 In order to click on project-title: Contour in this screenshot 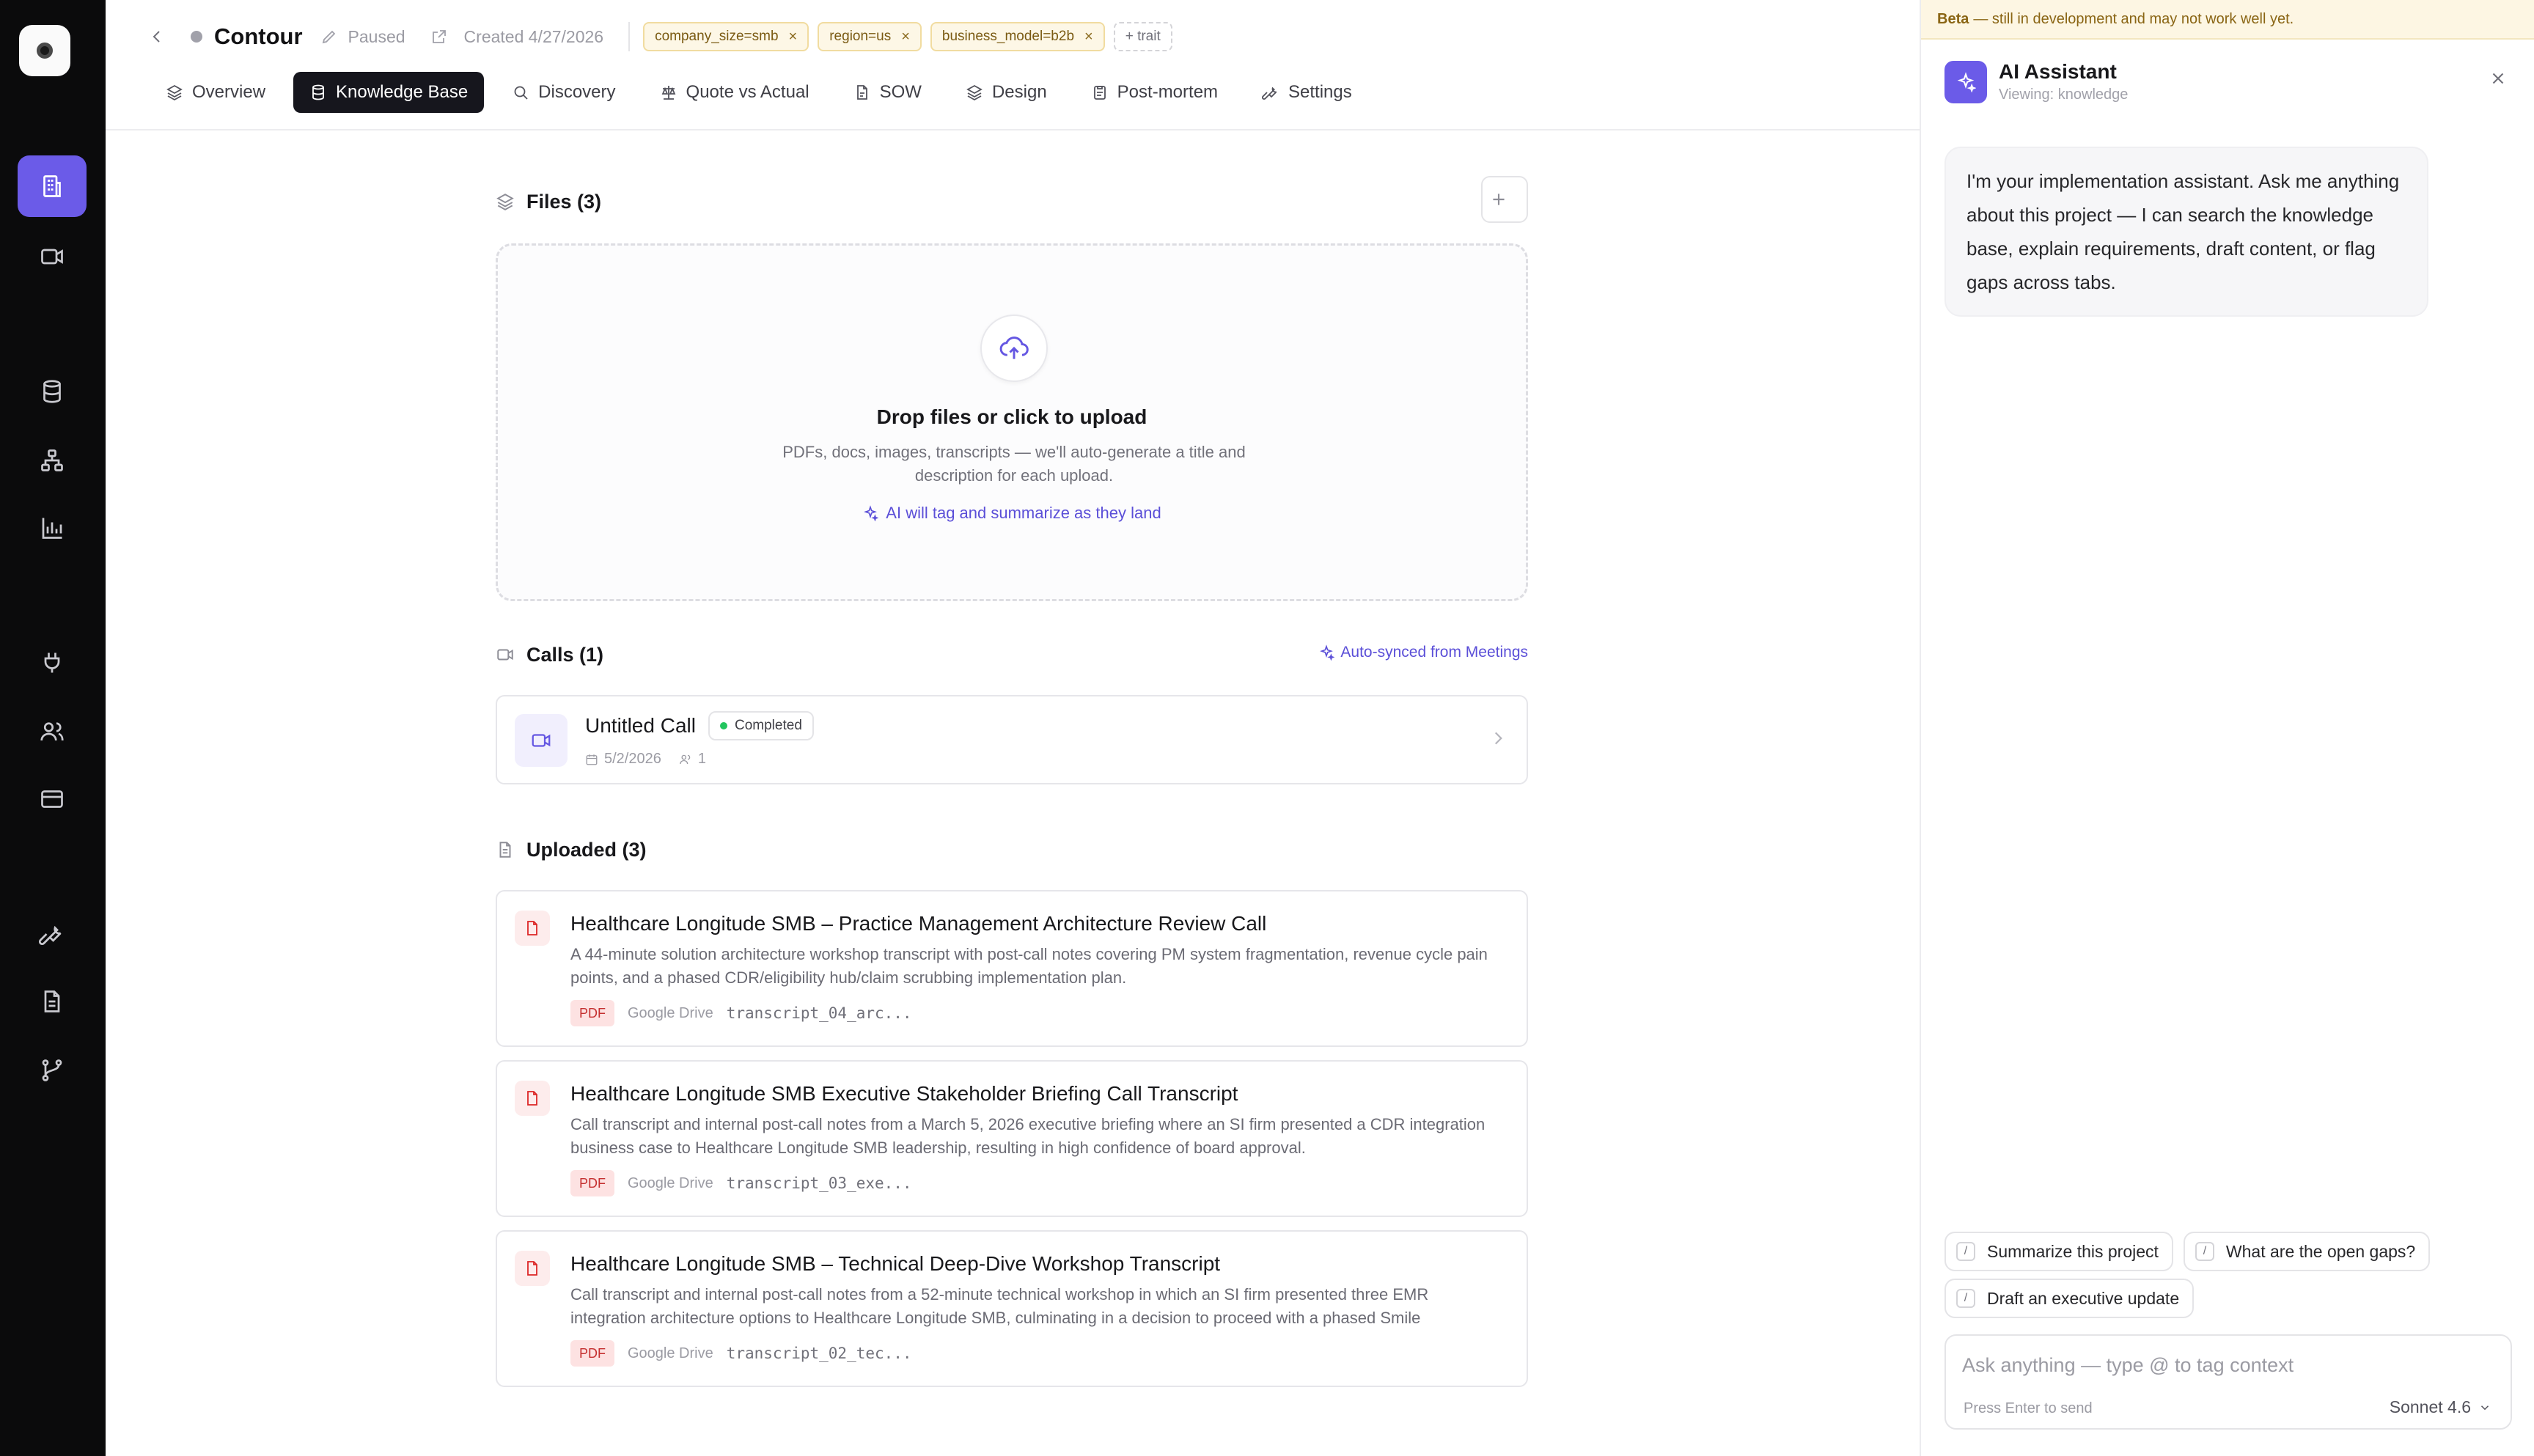, I will do `click(258, 36)`.